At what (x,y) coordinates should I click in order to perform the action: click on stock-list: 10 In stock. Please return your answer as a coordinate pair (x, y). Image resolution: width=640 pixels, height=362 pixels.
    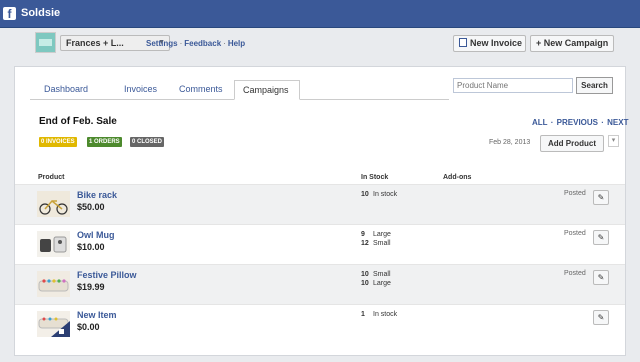
    Looking at the image, I should click on (379, 194).